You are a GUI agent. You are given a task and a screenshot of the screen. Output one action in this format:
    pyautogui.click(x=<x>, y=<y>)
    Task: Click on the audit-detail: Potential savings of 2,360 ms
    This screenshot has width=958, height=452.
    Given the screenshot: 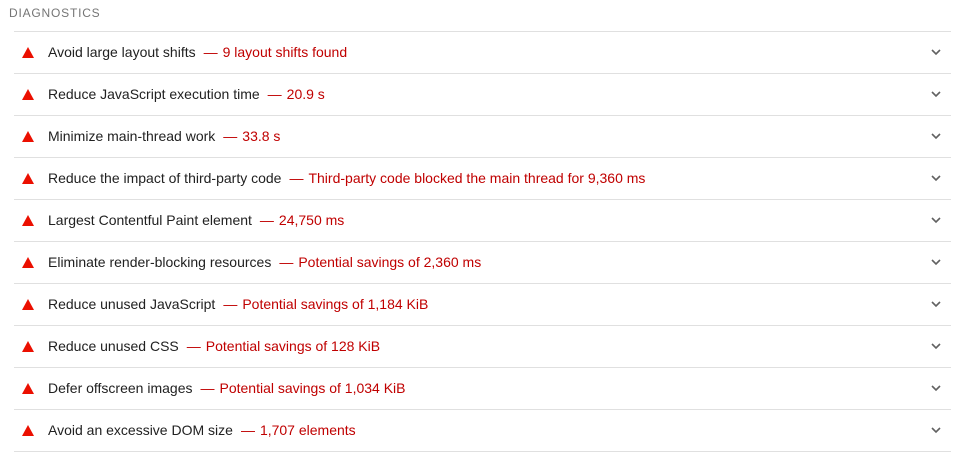 What is the action you would take?
    pyautogui.click(x=390, y=262)
    